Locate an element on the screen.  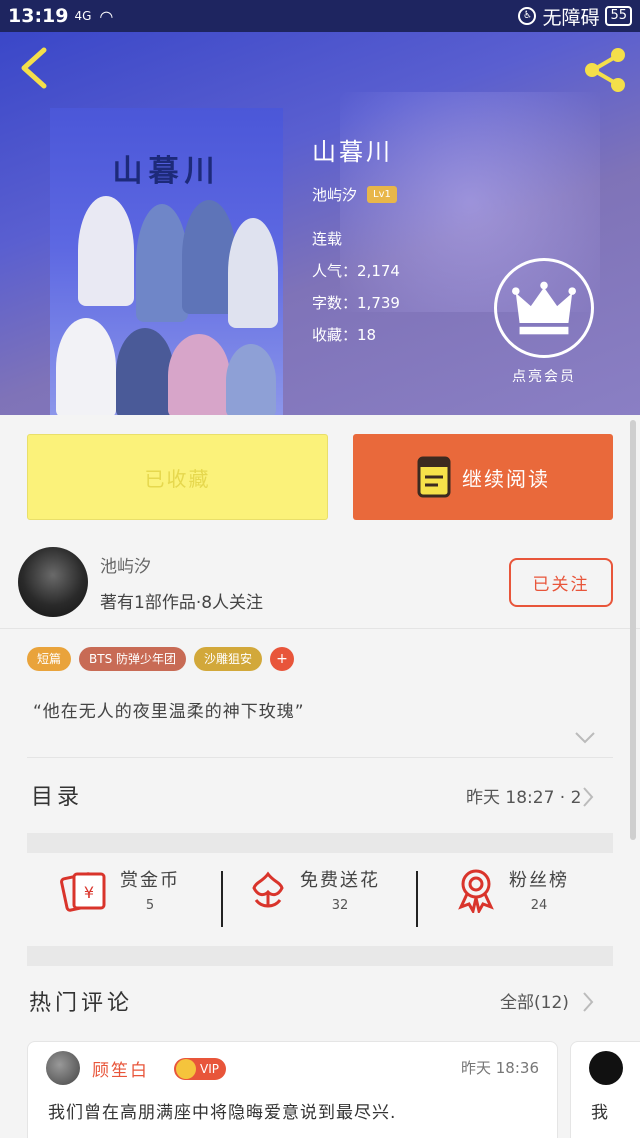
battery-icon: 55 is located at coordinates (618, 16).